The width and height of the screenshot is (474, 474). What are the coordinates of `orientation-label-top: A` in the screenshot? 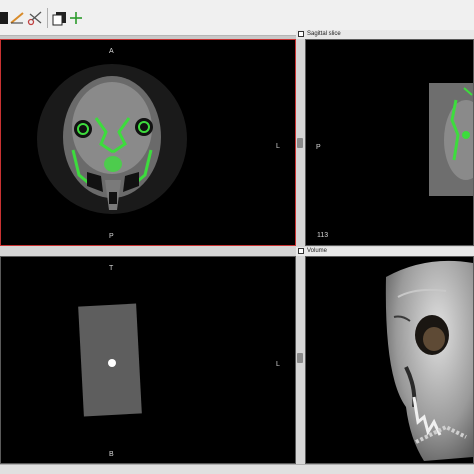 It's located at (111, 51).